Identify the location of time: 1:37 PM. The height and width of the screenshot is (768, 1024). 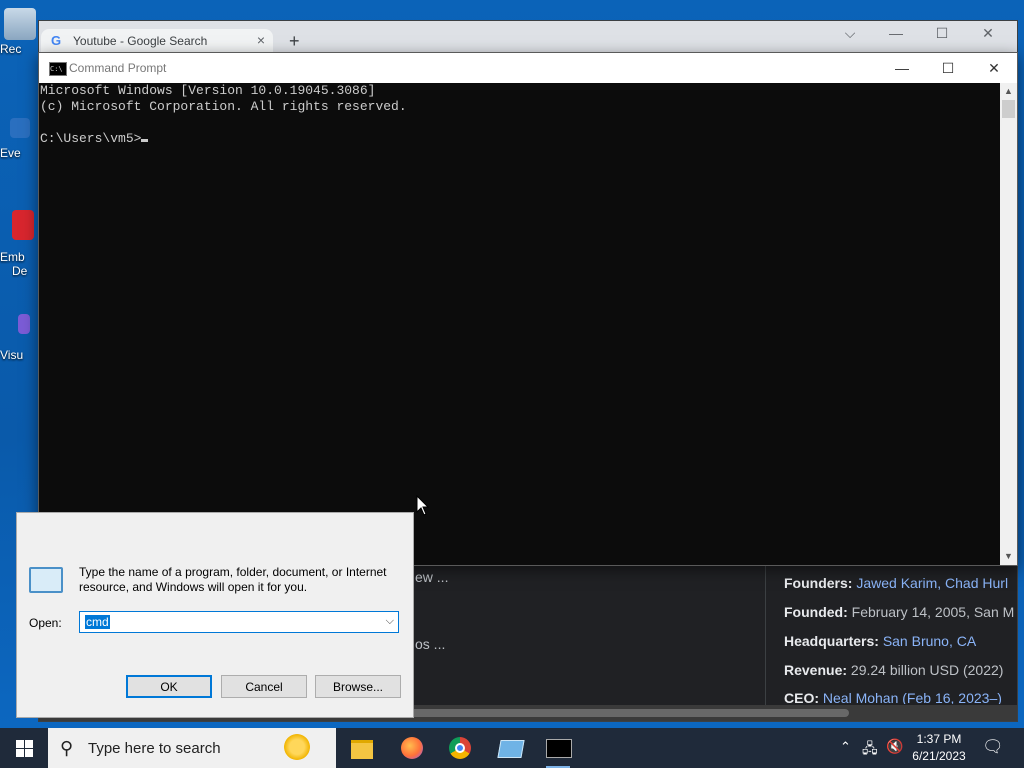
(939, 739).